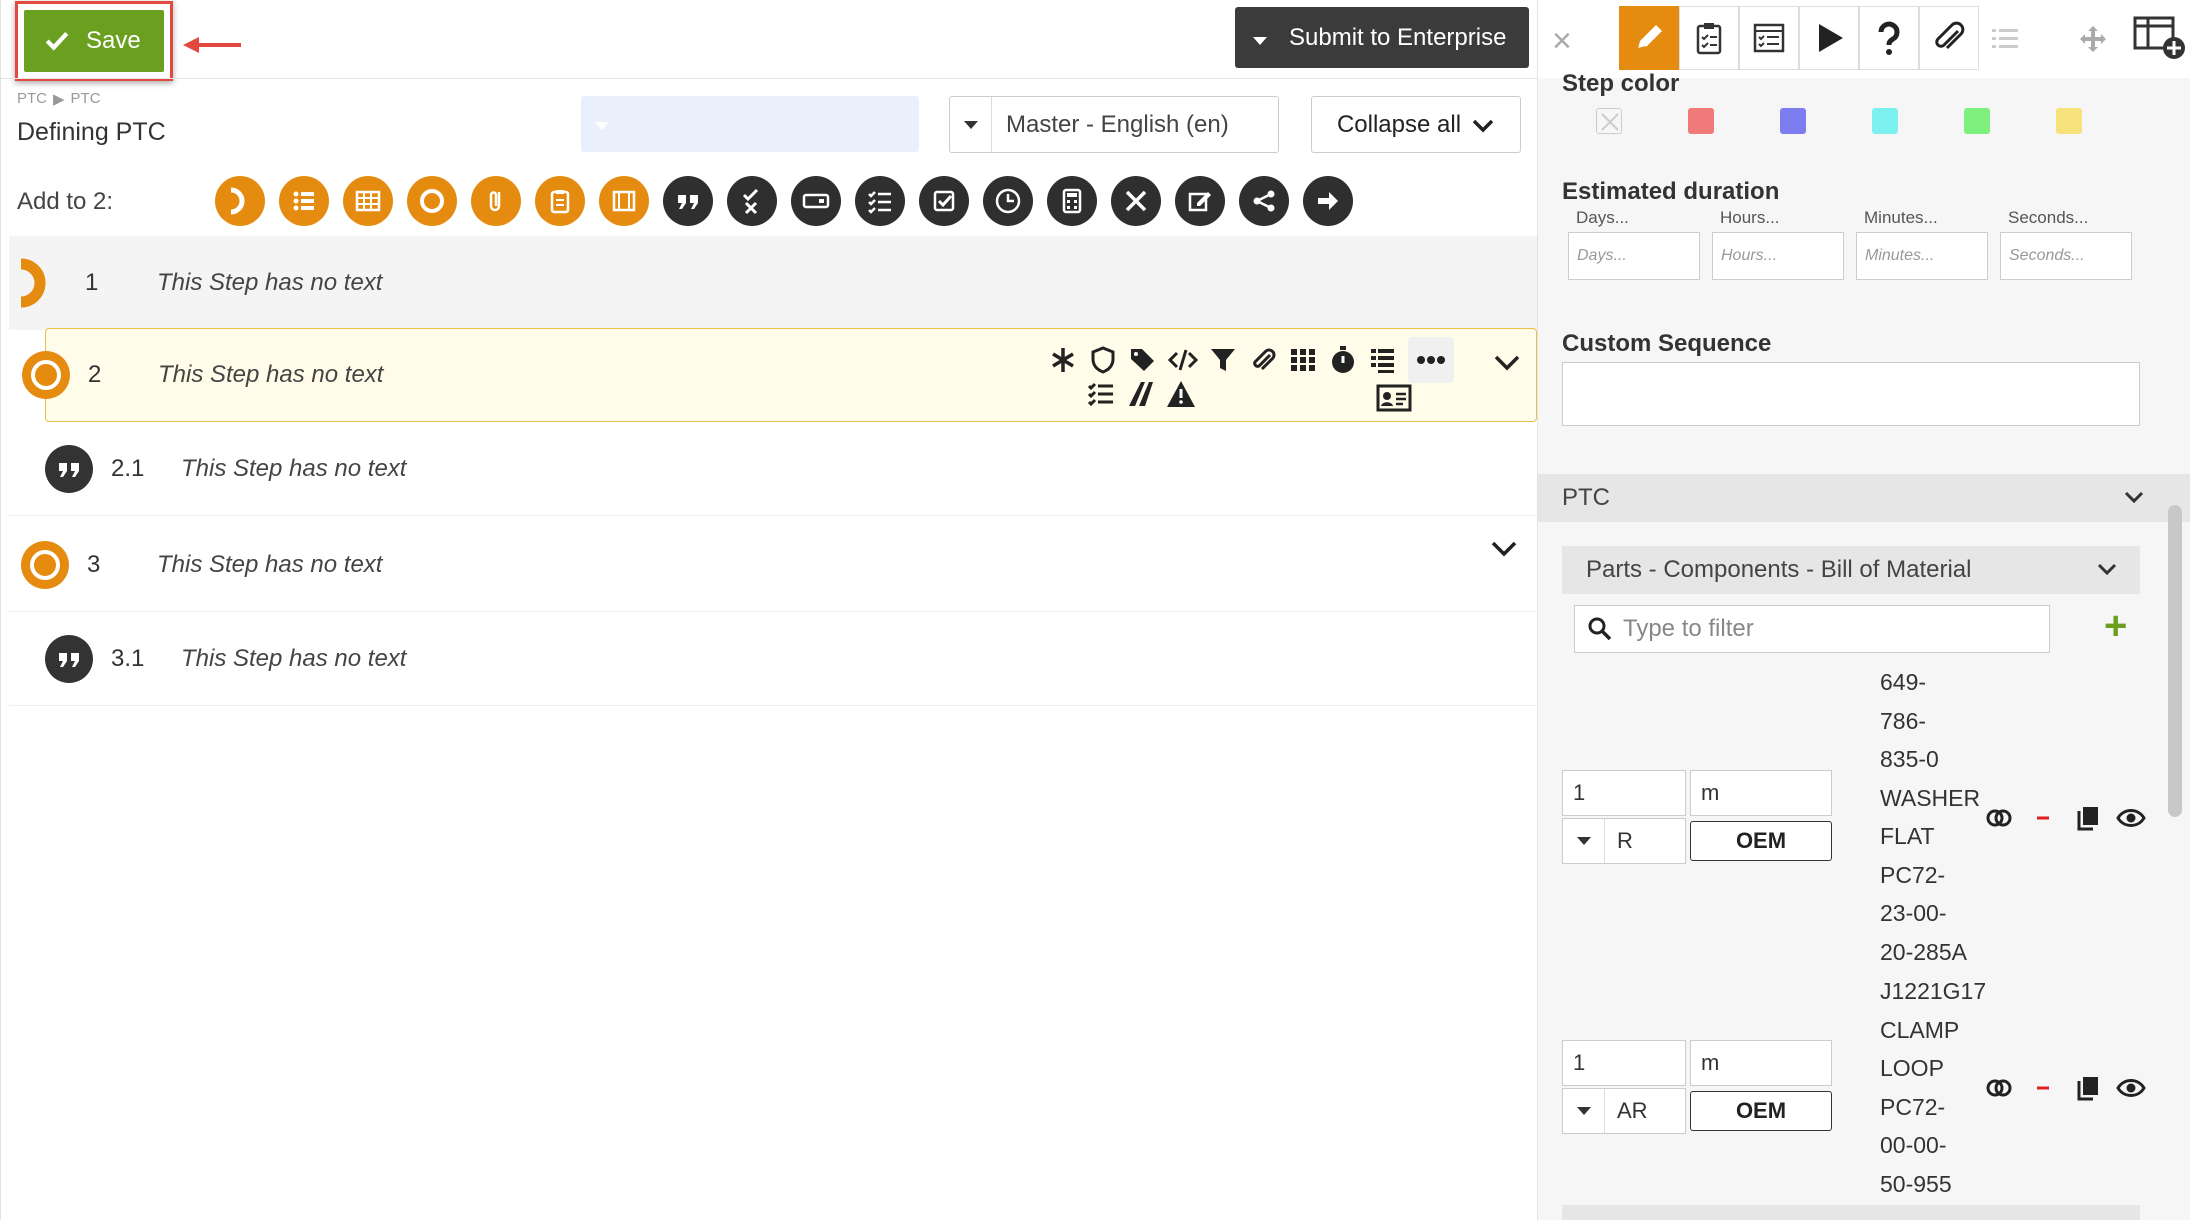 This screenshot has height=1220, width=2190. What do you see at coordinates (773, 659) in the screenshot?
I see `step-row: 3.1 This Step has no text` at bounding box center [773, 659].